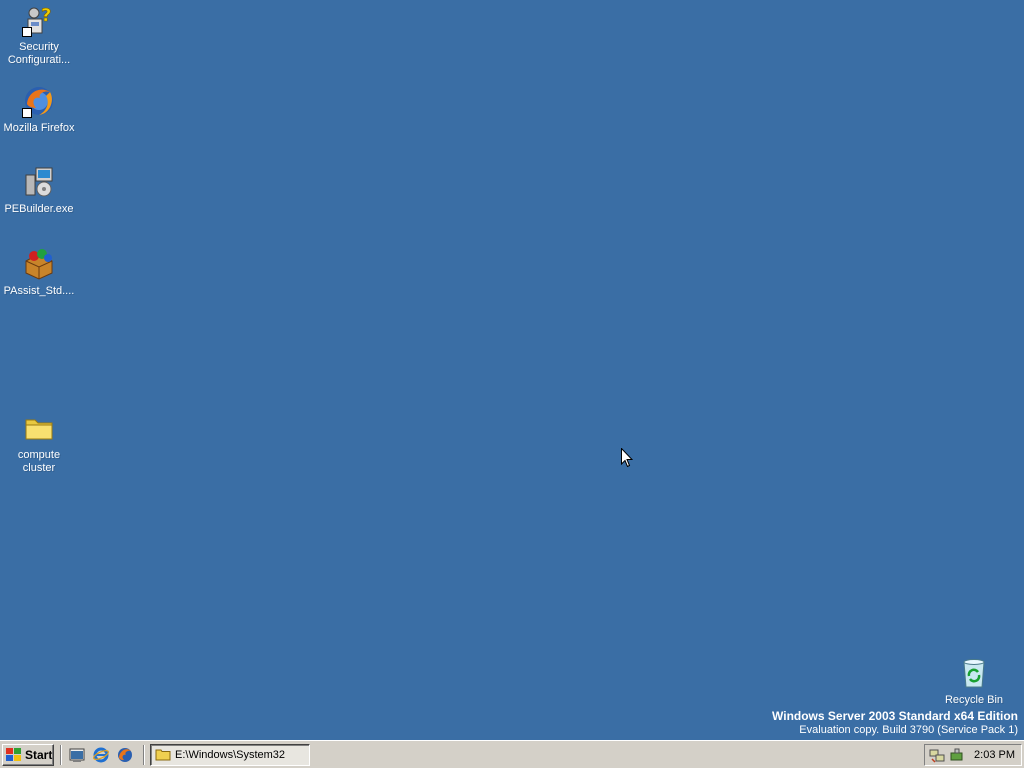 Image resolution: width=1024 pixels, height=768 pixels. Describe the element at coordinates (39, 20) in the screenshot. I see `security-configuration-icon: ?` at that location.